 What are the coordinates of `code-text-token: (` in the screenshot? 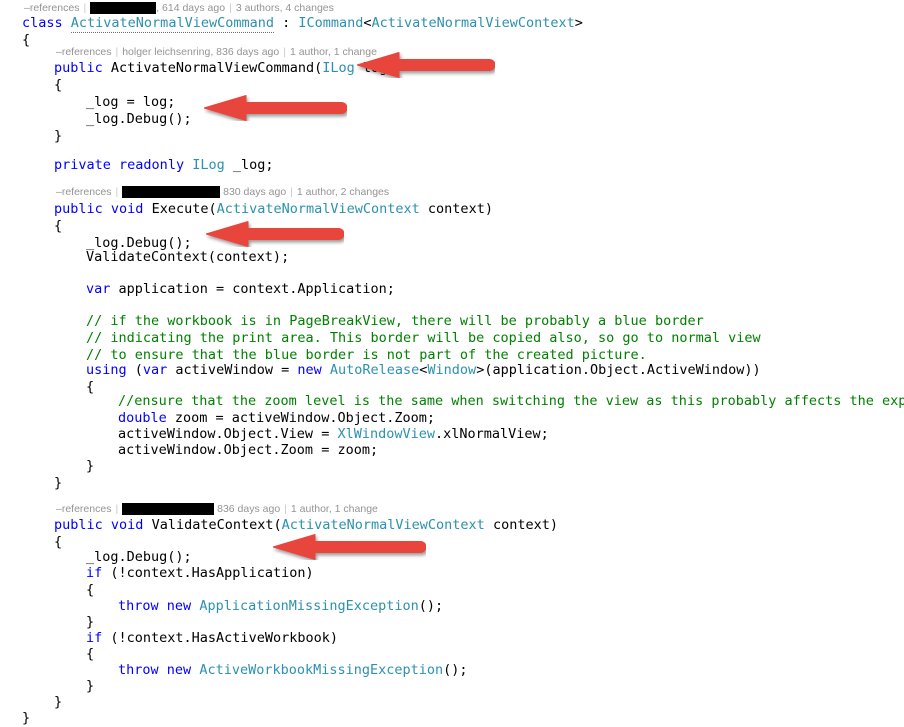 It's located at (134, 370).